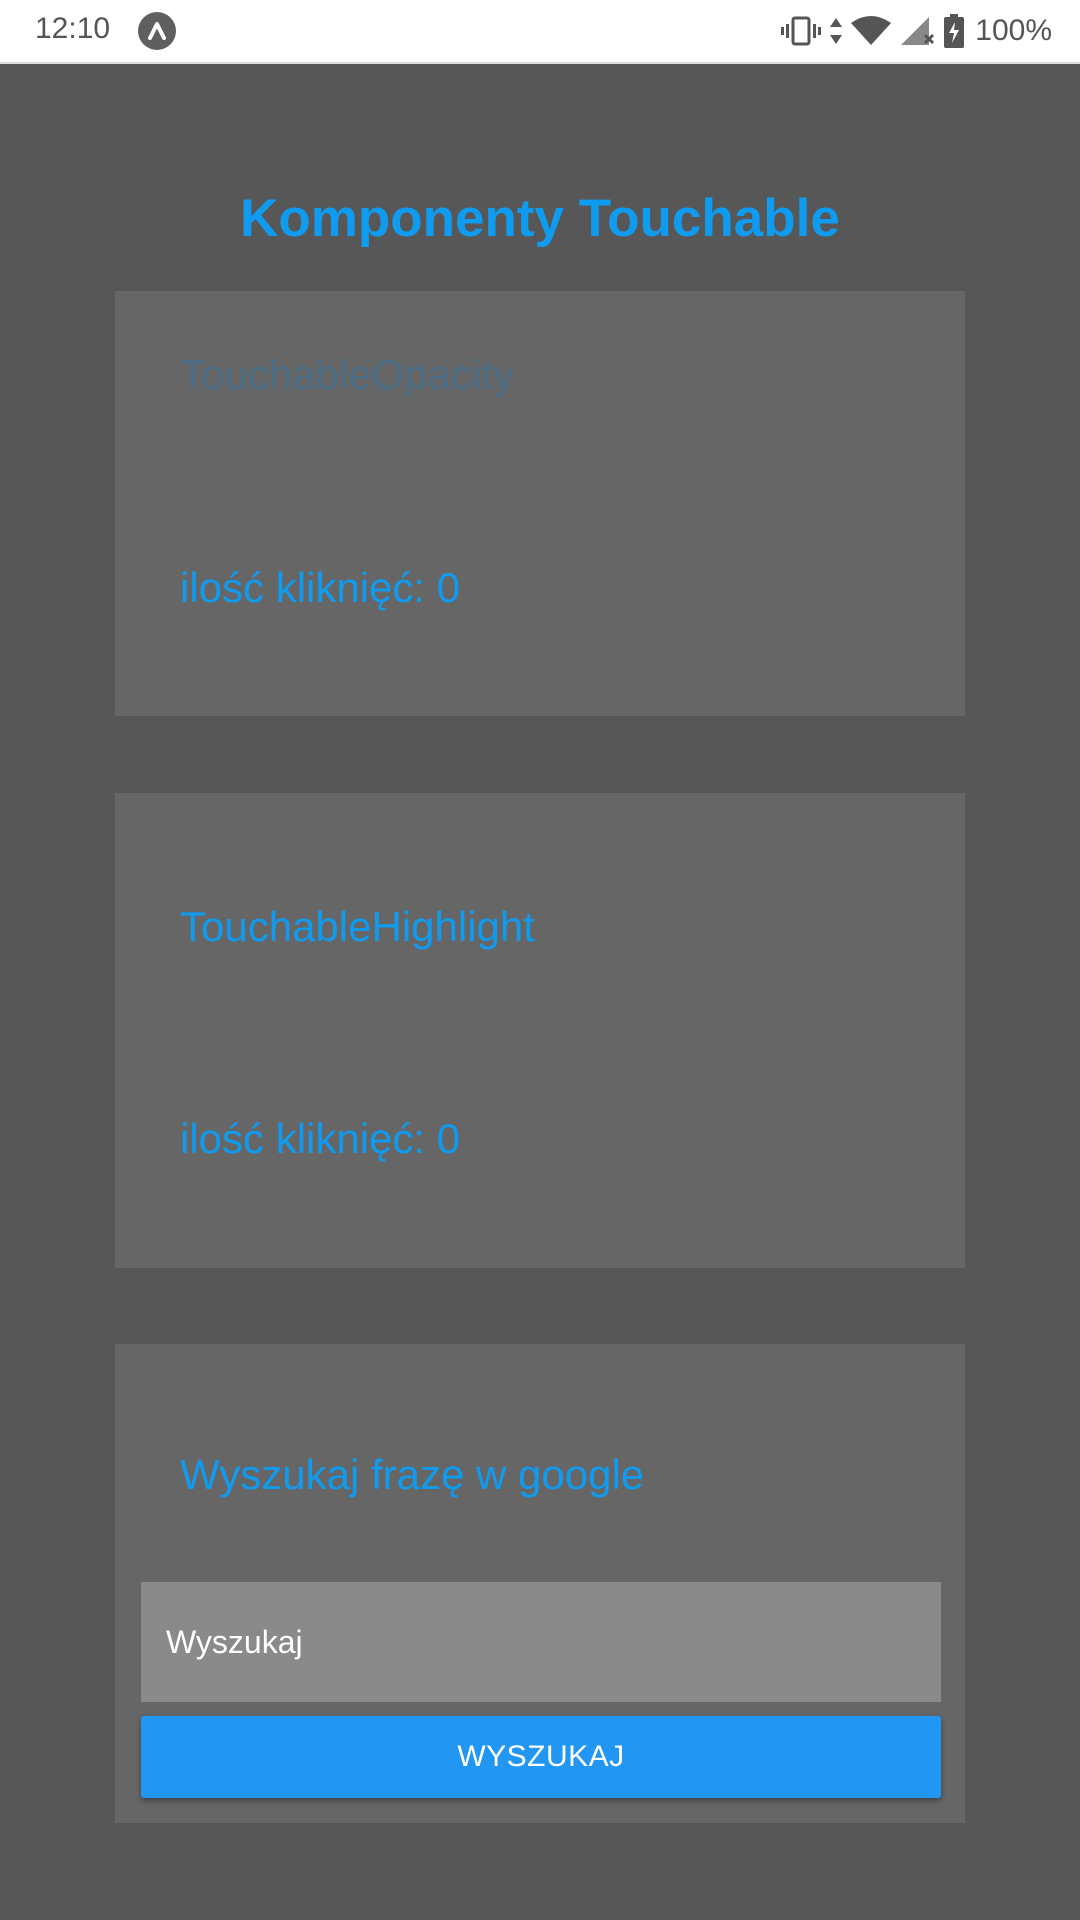 This screenshot has width=1080, height=1920. Describe the element at coordinates (871, 31) in the screenshot. I see `wifi-icon` at that location.